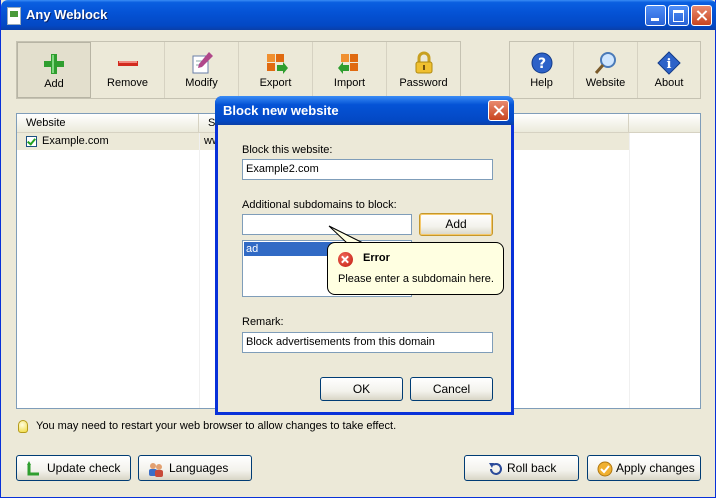  Describe the element at coordinates (605, 83) in the screenshot. I see `website-label: Website` at that location.